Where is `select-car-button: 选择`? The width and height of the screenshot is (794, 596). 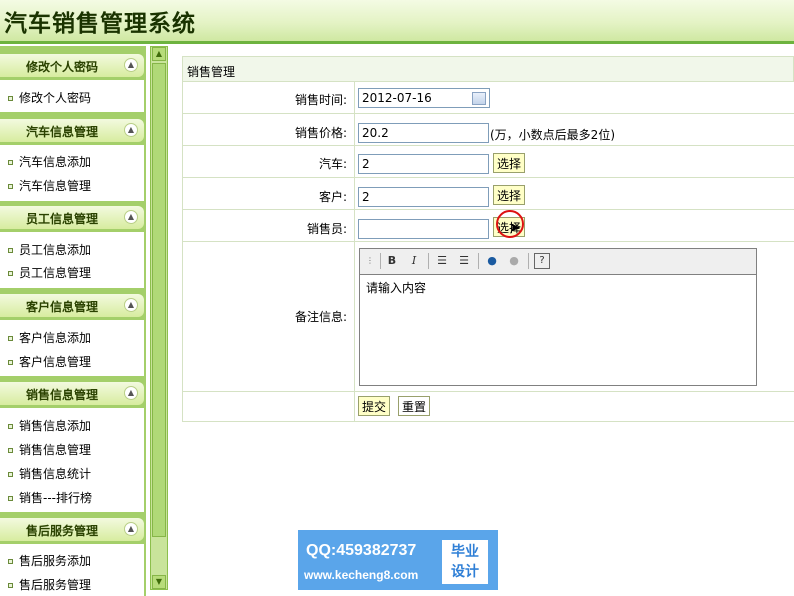
select-car-button: 选择 is located at coordinates (509, 163).